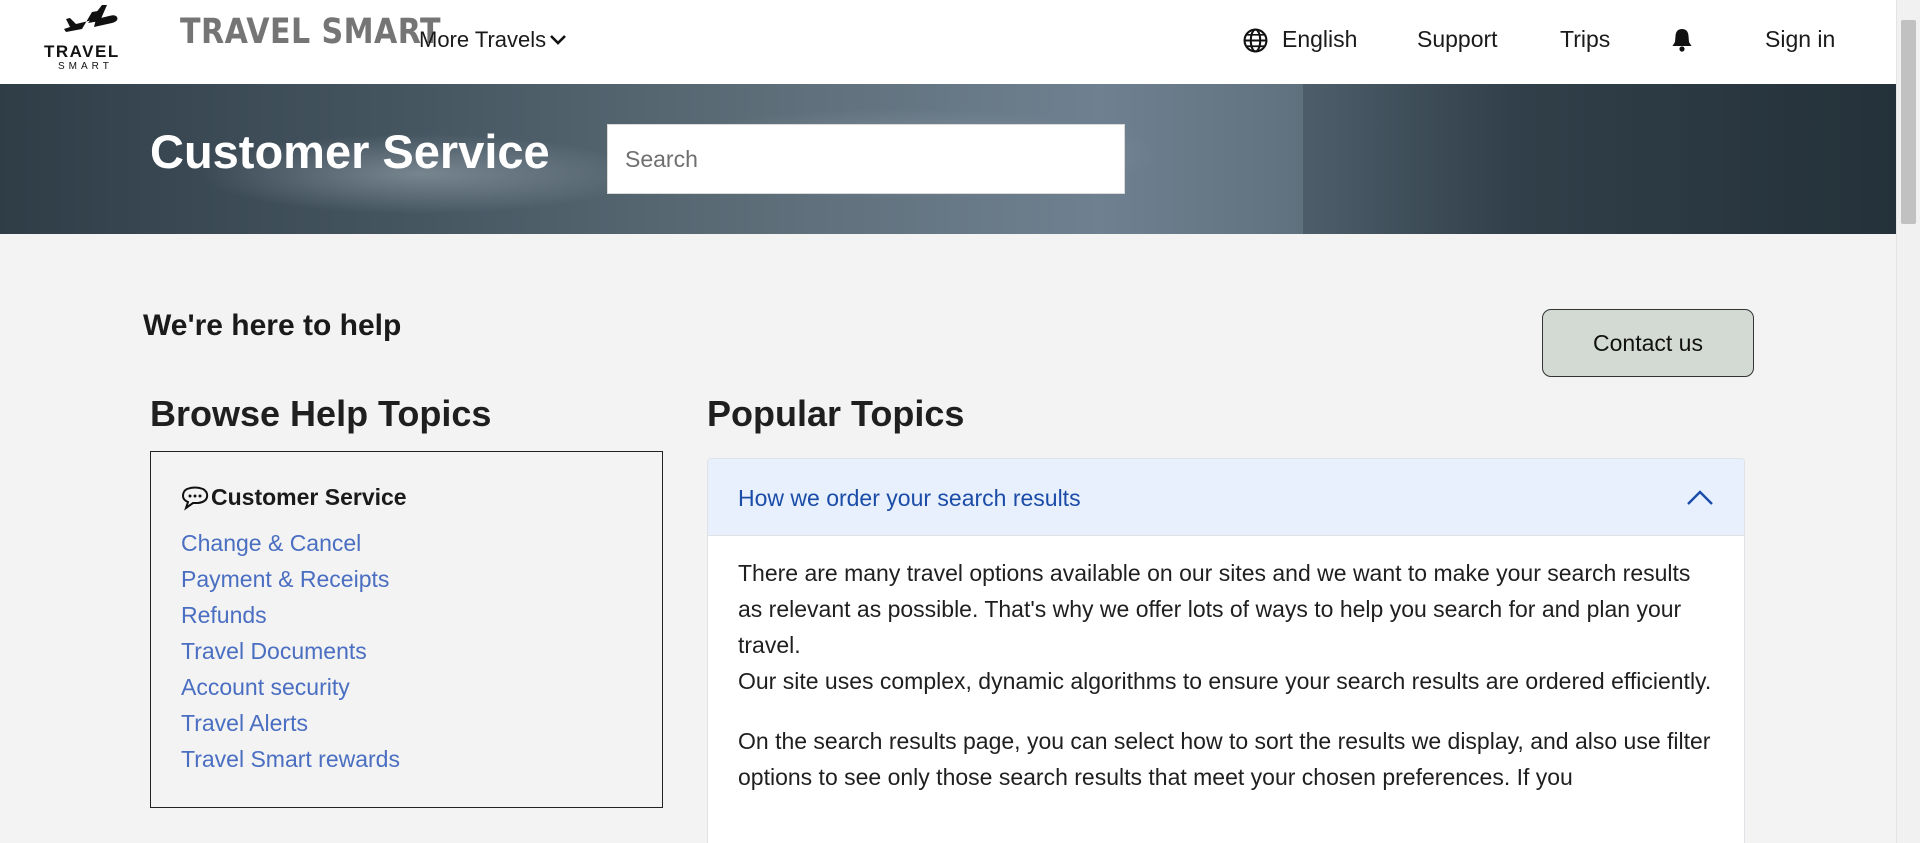 The height and width of the screenshot is (843, 1920). Describe the element at coordinates (272, 325) in the screenshot. I see `help-heading: We're here to help` at that location.